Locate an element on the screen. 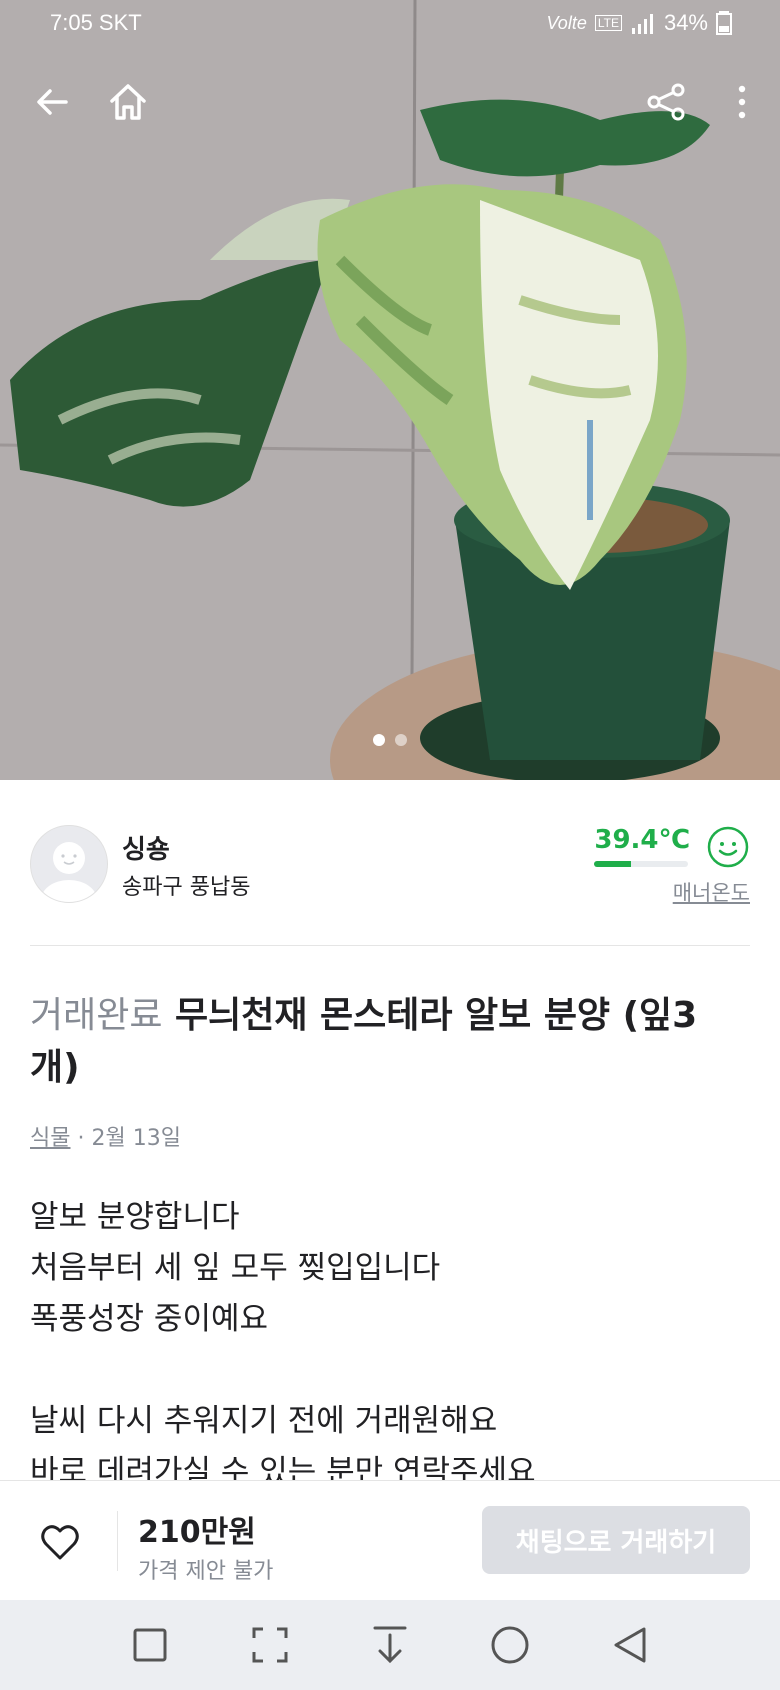 The height and width of the screenshot is (1690, 780). screenshot-button is located at coordinates (270, 1645).